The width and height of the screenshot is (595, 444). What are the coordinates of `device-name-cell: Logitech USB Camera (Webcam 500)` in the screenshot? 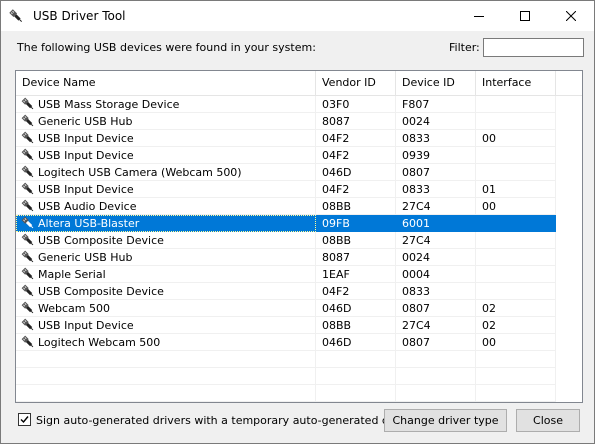 It's located at (166, 172).